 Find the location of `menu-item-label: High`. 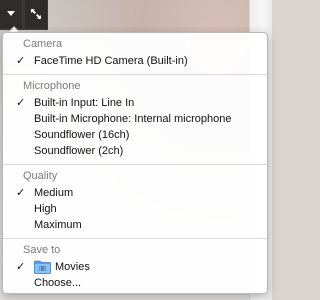

menu-item-label: High is located at coordinates (45, 209).